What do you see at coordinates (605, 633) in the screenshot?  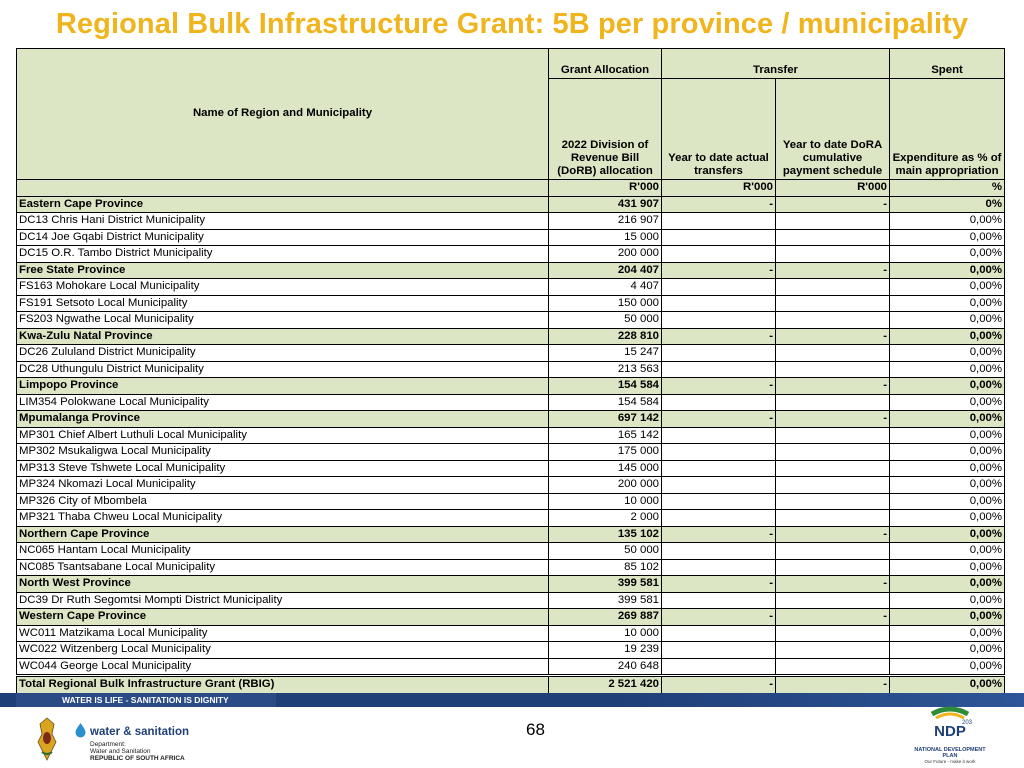 I see `cell-allocation: 10 000` at bounding box center [605, 633].